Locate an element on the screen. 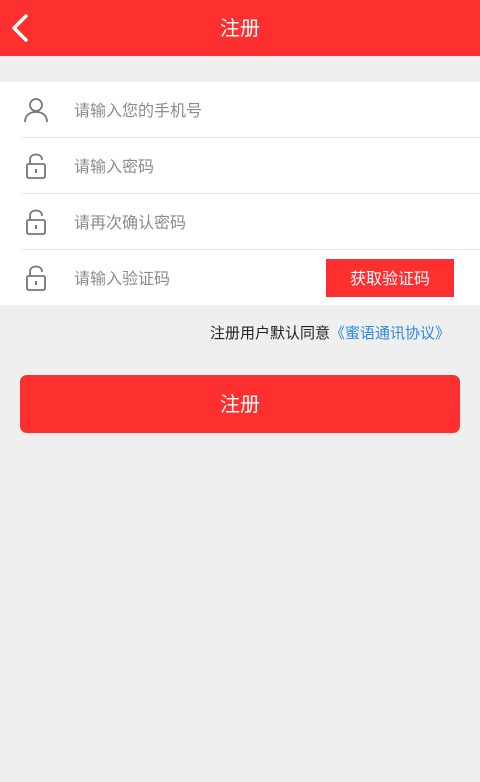  chevron-left-icon is located at coordinates (20, 28).